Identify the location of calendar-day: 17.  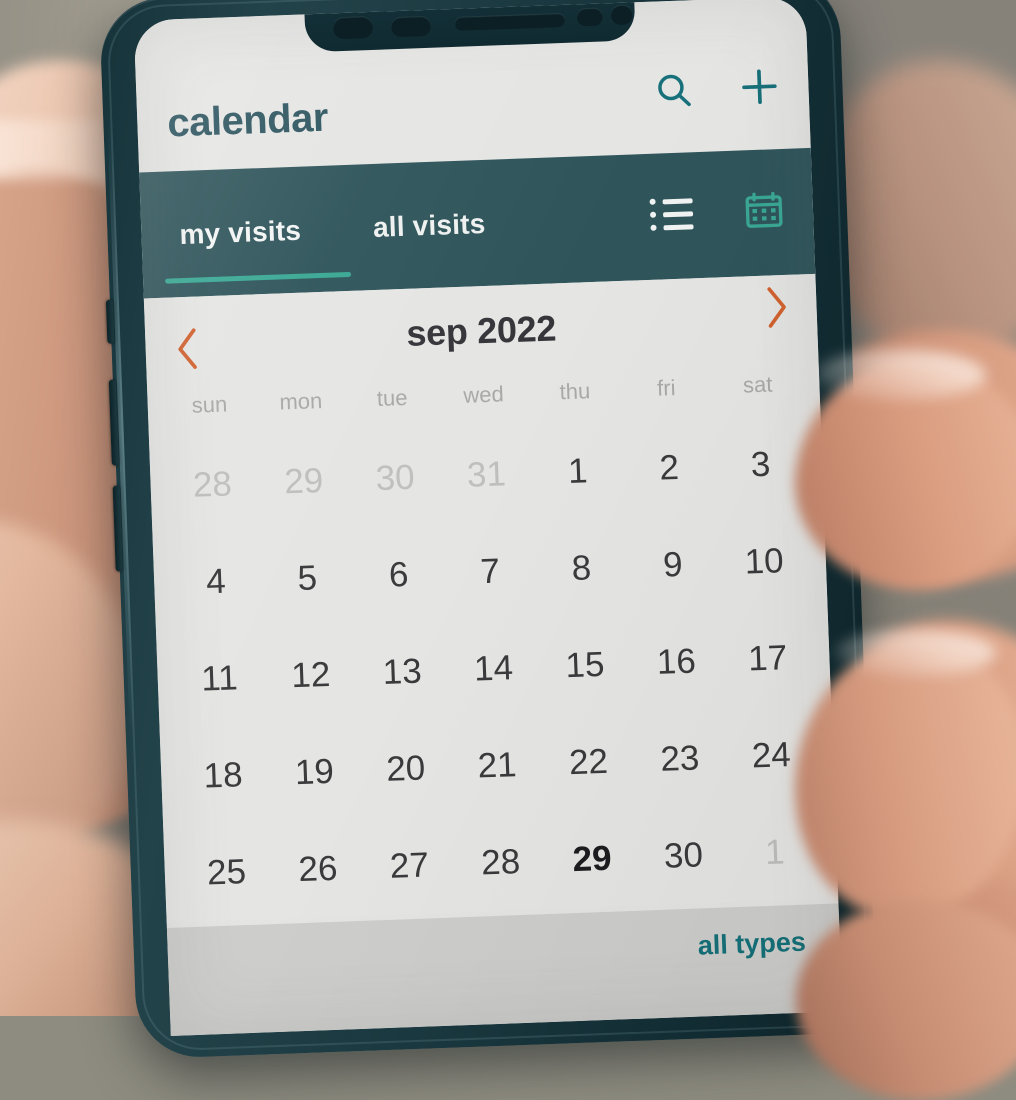
(767, 658).